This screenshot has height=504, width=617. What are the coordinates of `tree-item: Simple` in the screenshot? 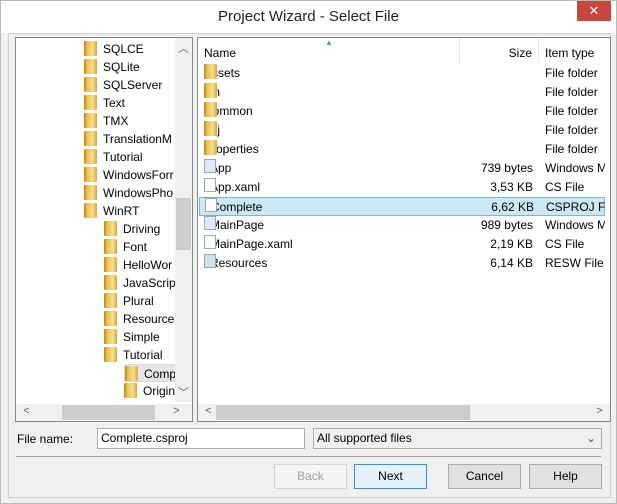 It's located at (140, 337).